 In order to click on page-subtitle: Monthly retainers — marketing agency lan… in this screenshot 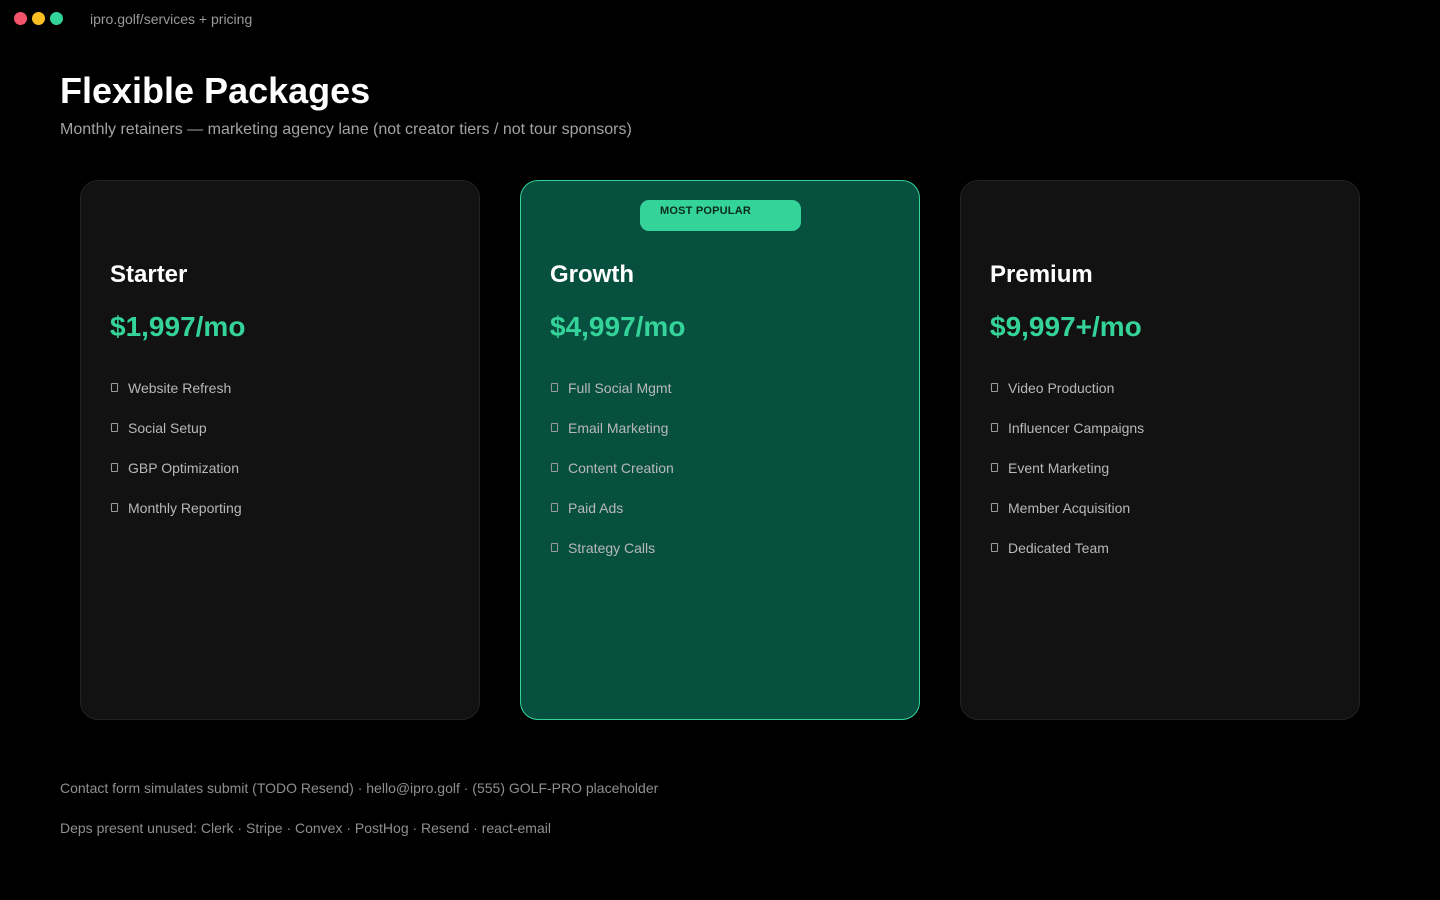, I will do `click(346, 129)`.